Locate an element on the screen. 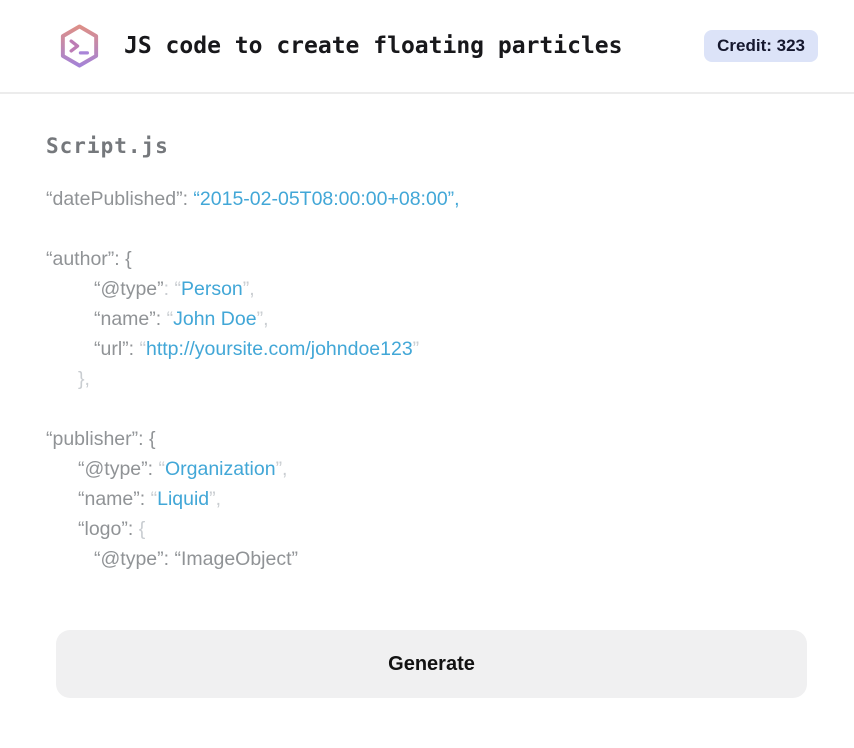 The height and width of the screenshot is (748, 854). code-line: “@type”: “Person”, is located at coordinates (426, 289).